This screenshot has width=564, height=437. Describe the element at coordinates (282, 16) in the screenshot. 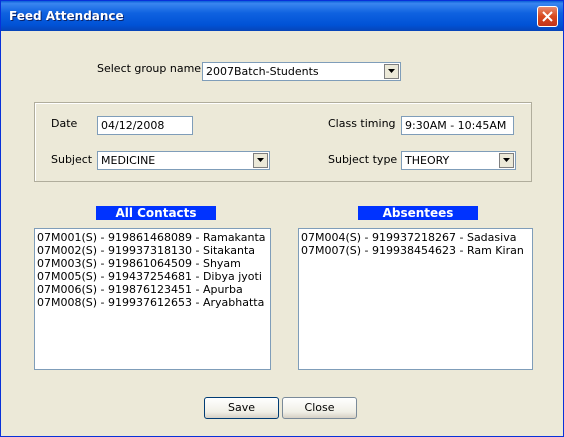

I see `title-bar: Feed Attendance` at that location.